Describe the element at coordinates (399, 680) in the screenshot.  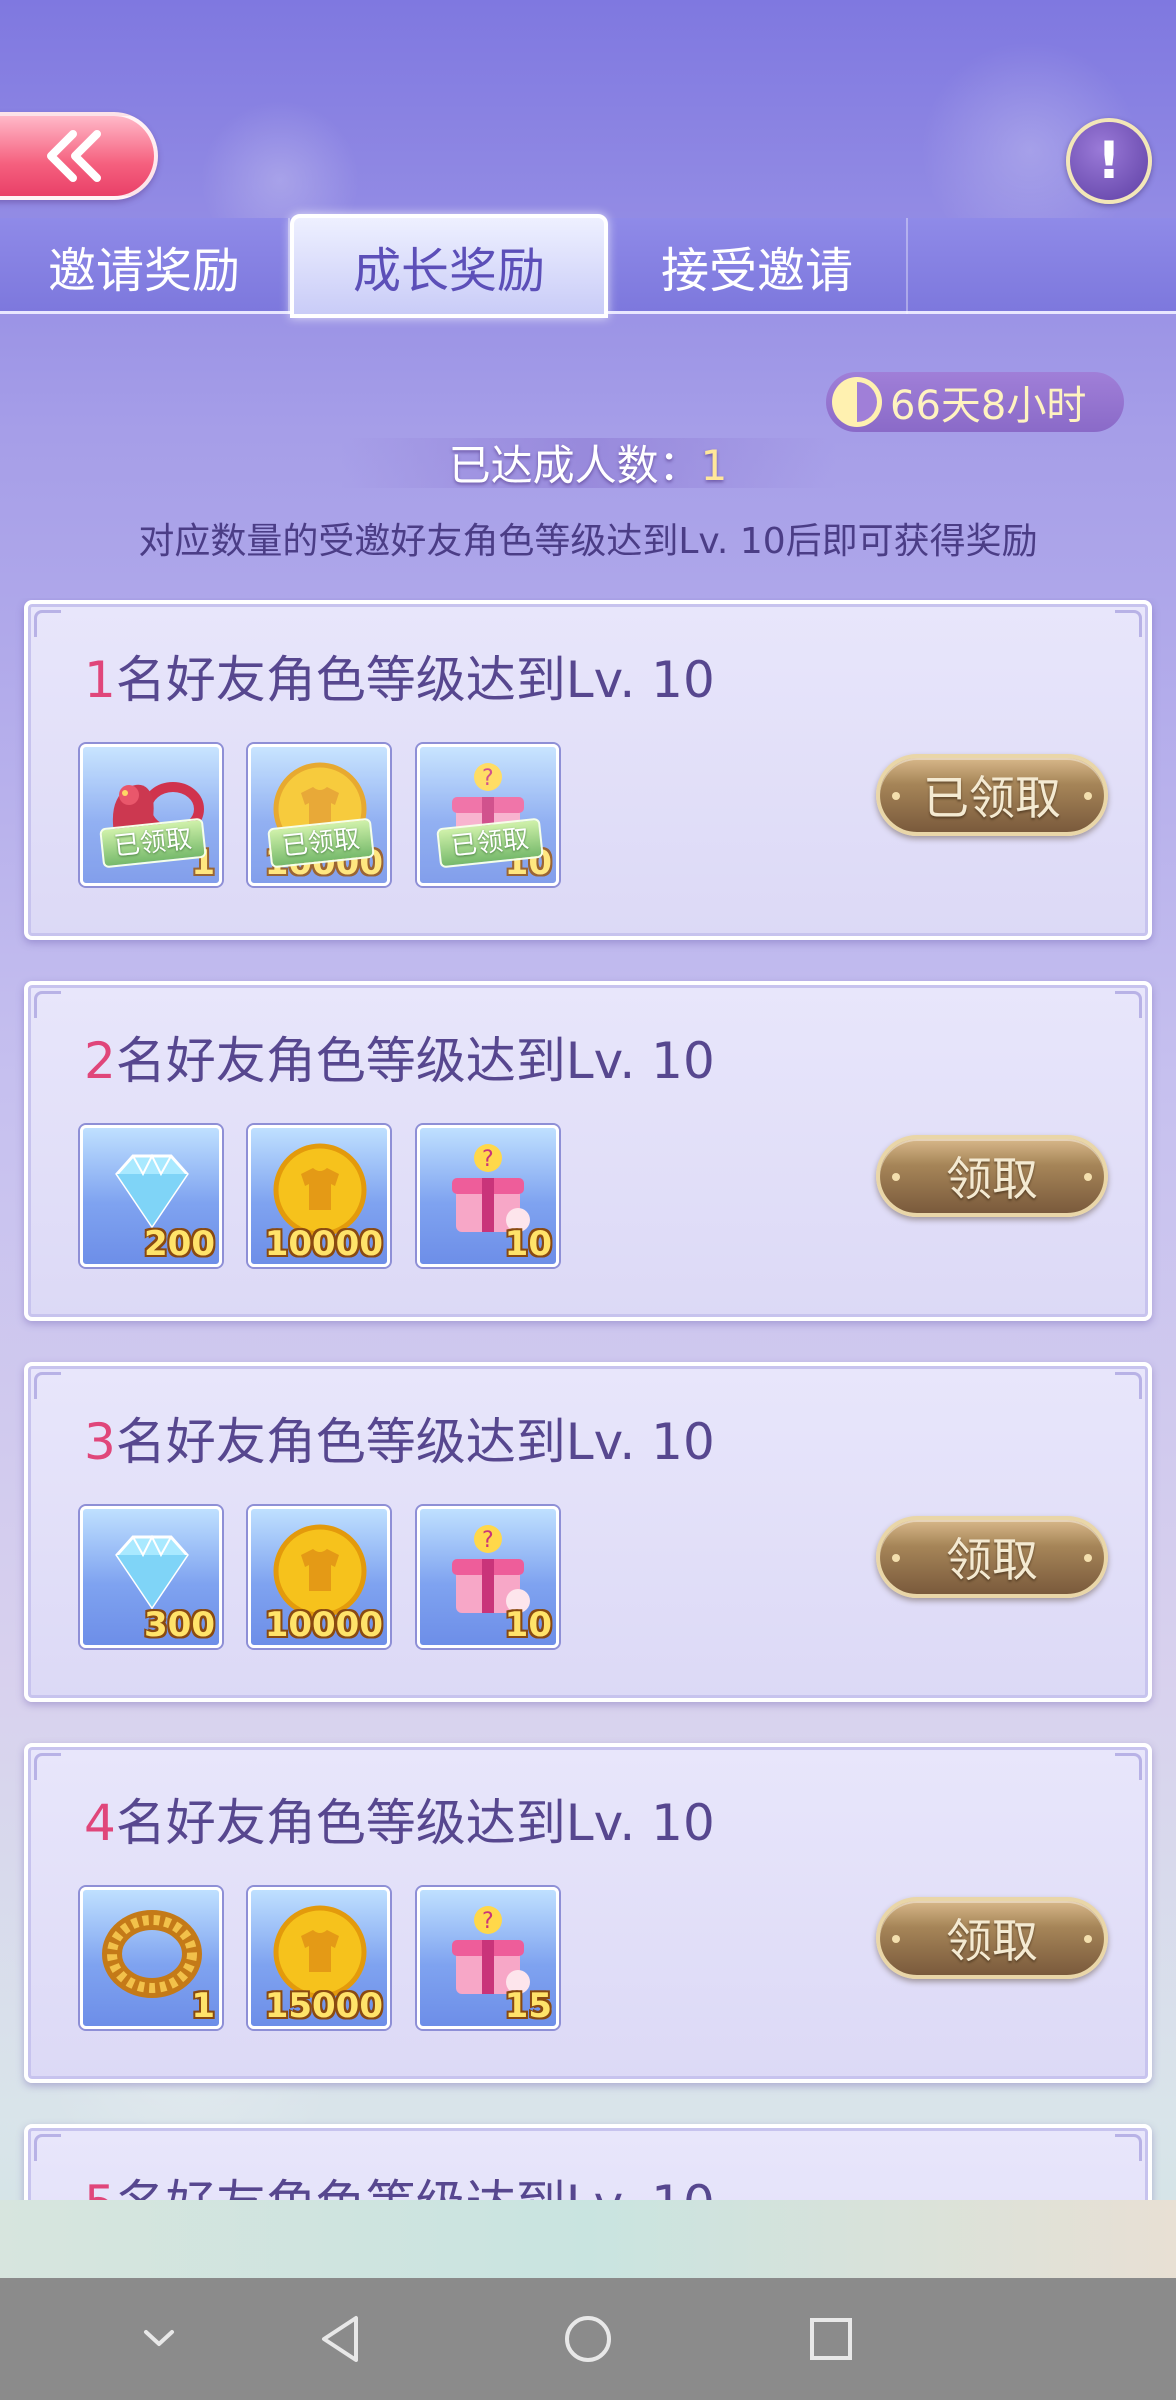
I see `card-title: 1名好友角色等级达到Lv. 10` at that location.